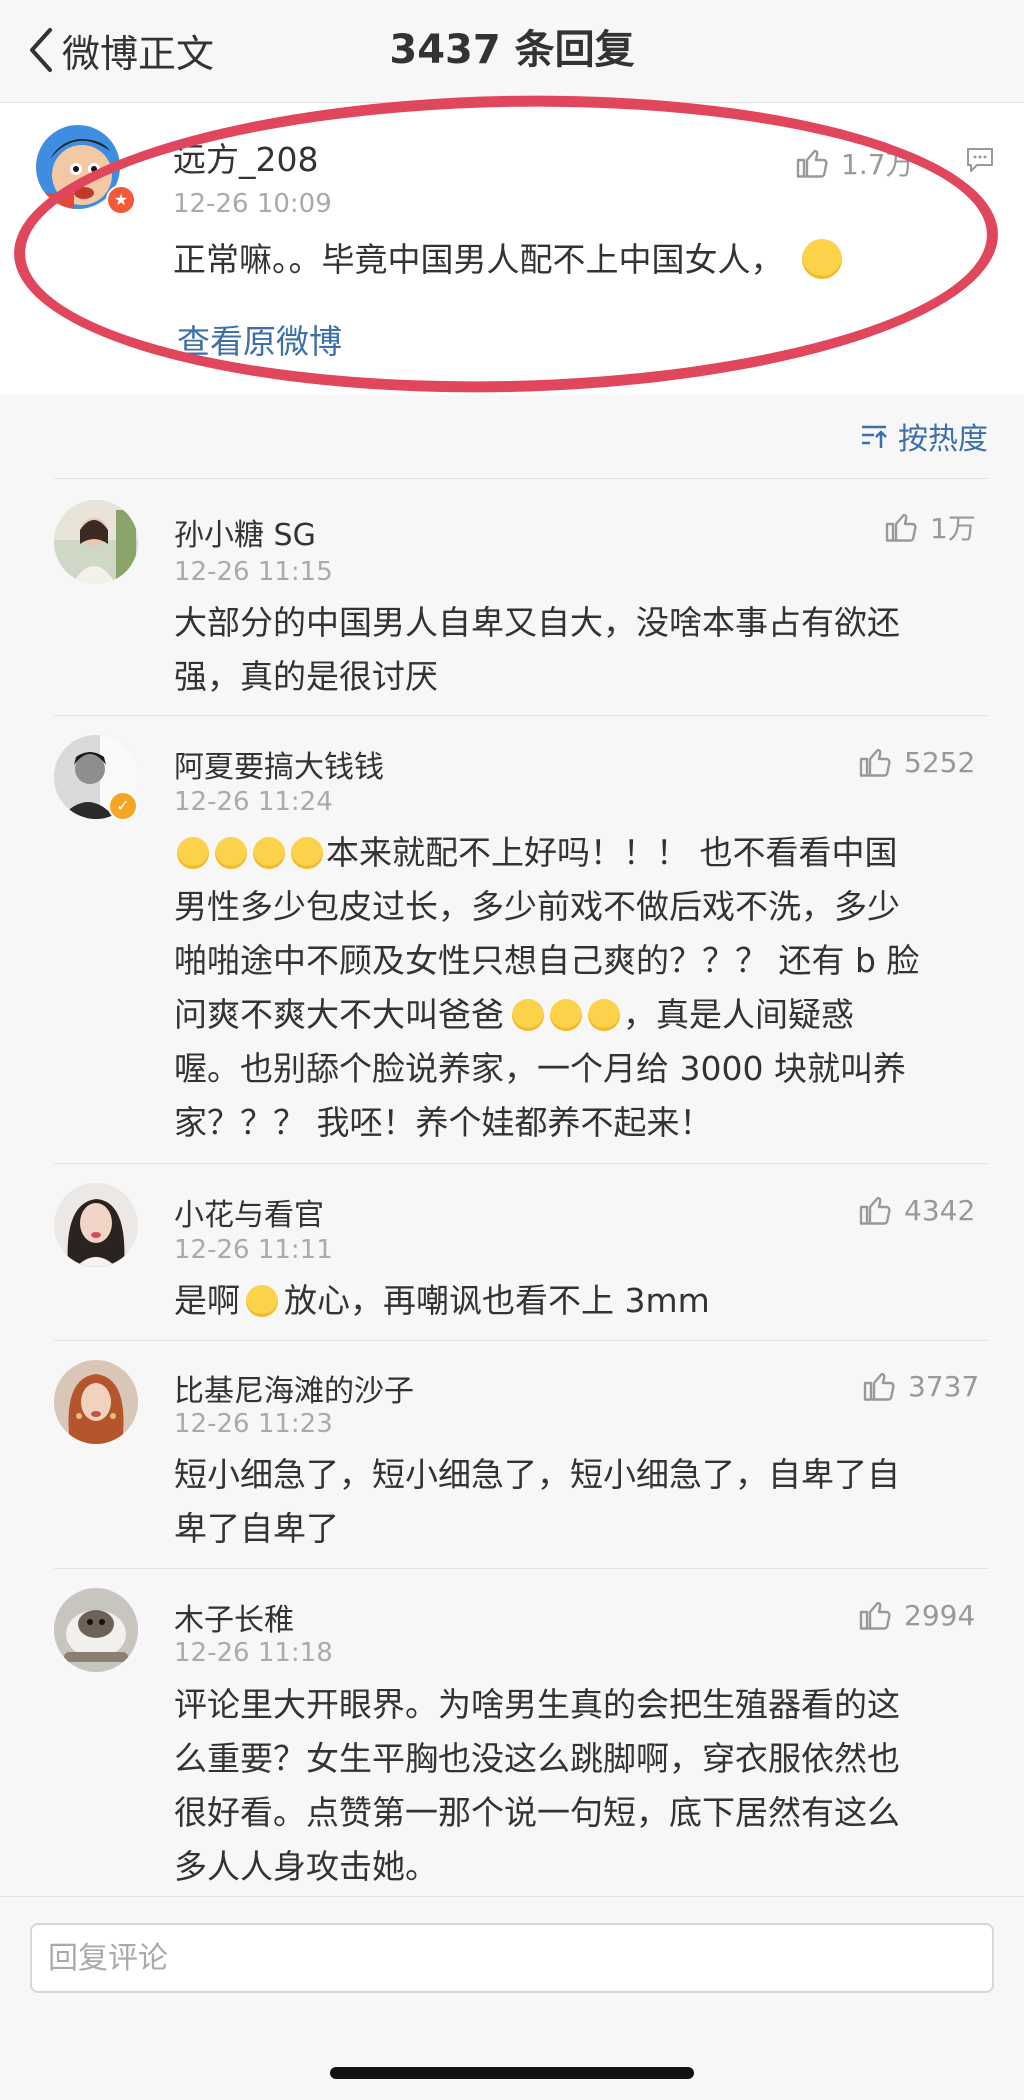  I want to click on reply-username: 比基尼海滩的沙子, so click(294, 1388).